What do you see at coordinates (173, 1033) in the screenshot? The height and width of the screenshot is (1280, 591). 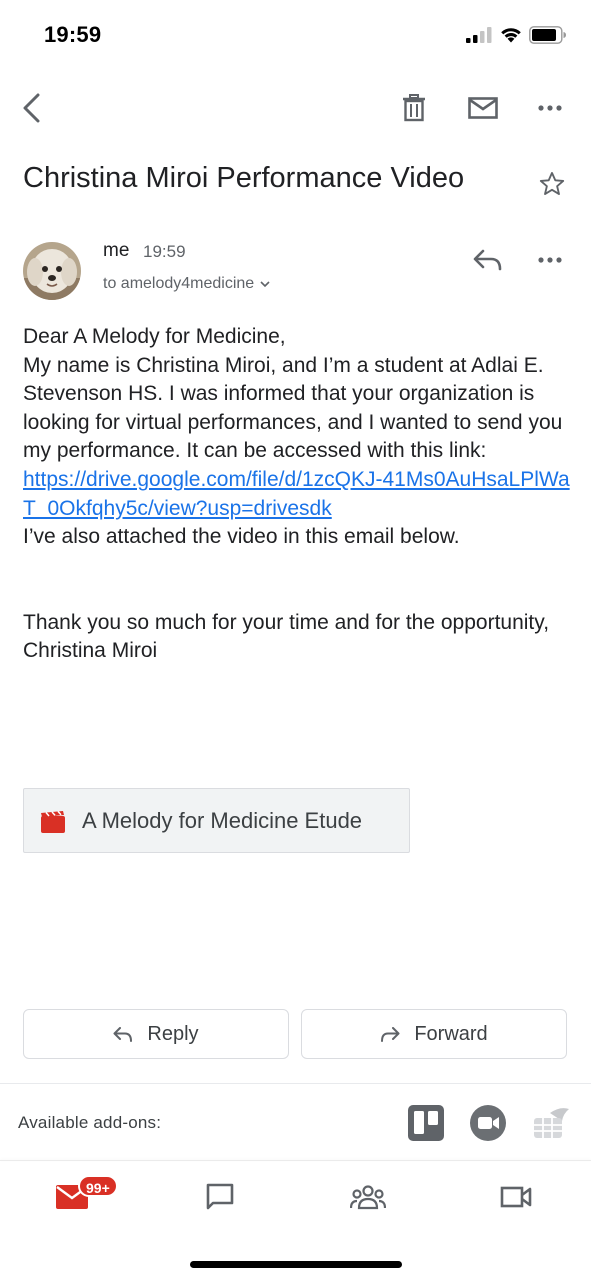 I see `reply-label: Reply` at bounding box center [173, 1033].